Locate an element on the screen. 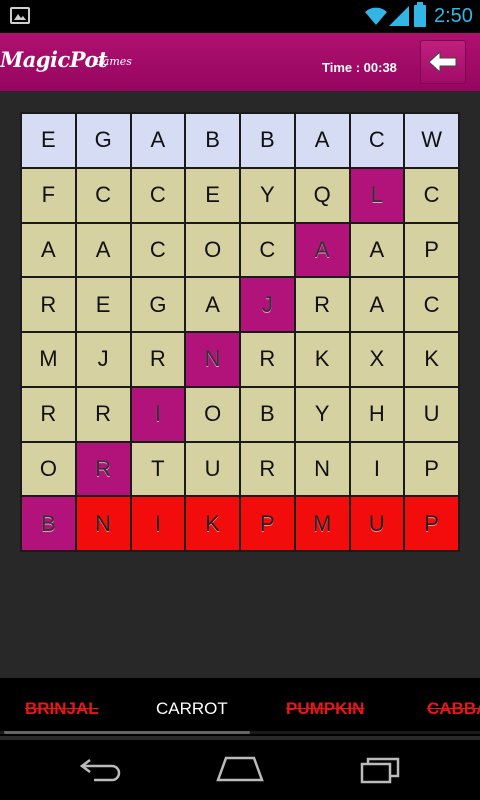  back-arrow-icon is located at coordinates (443, 62).